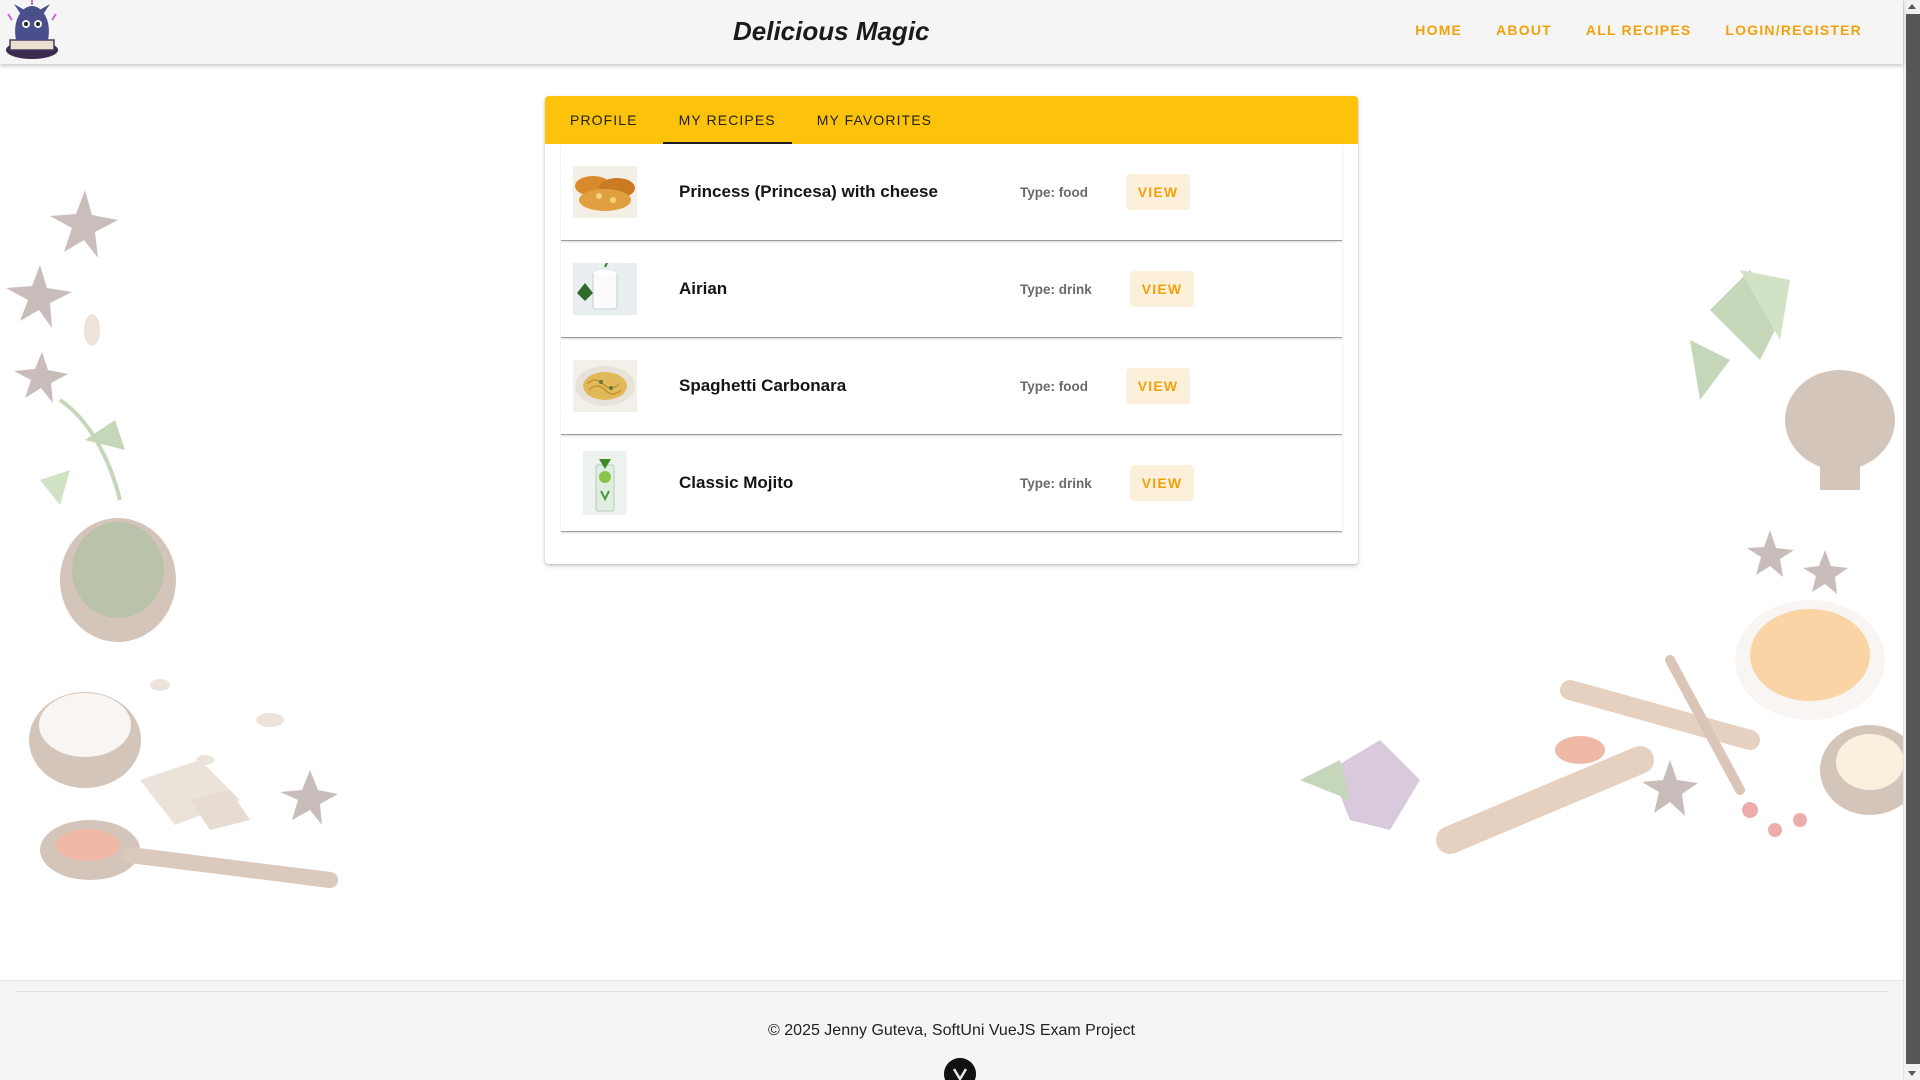 The width and height of the screenshot is (1920, 1080). What do you see at coordinates (605, 289) in the screenshot?
I see `yogurt-drink-photo-icon` at bounding box center [605, 289].